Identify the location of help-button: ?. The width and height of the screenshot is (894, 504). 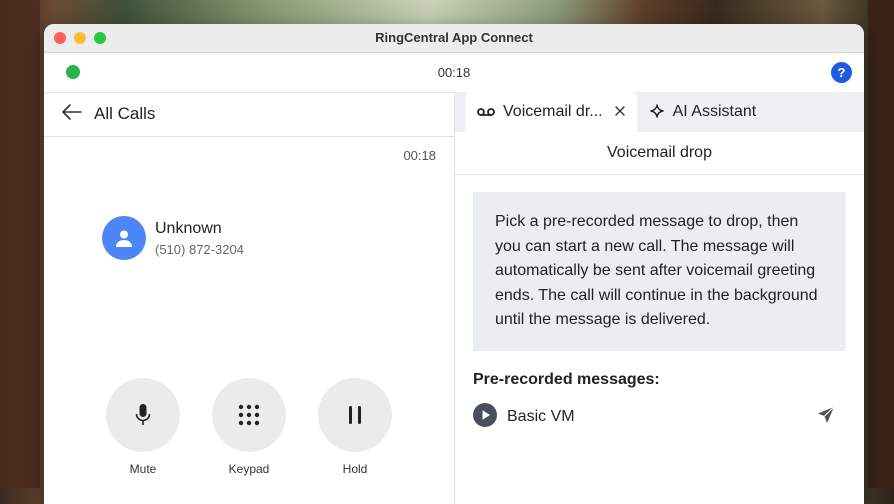
(841, 72).